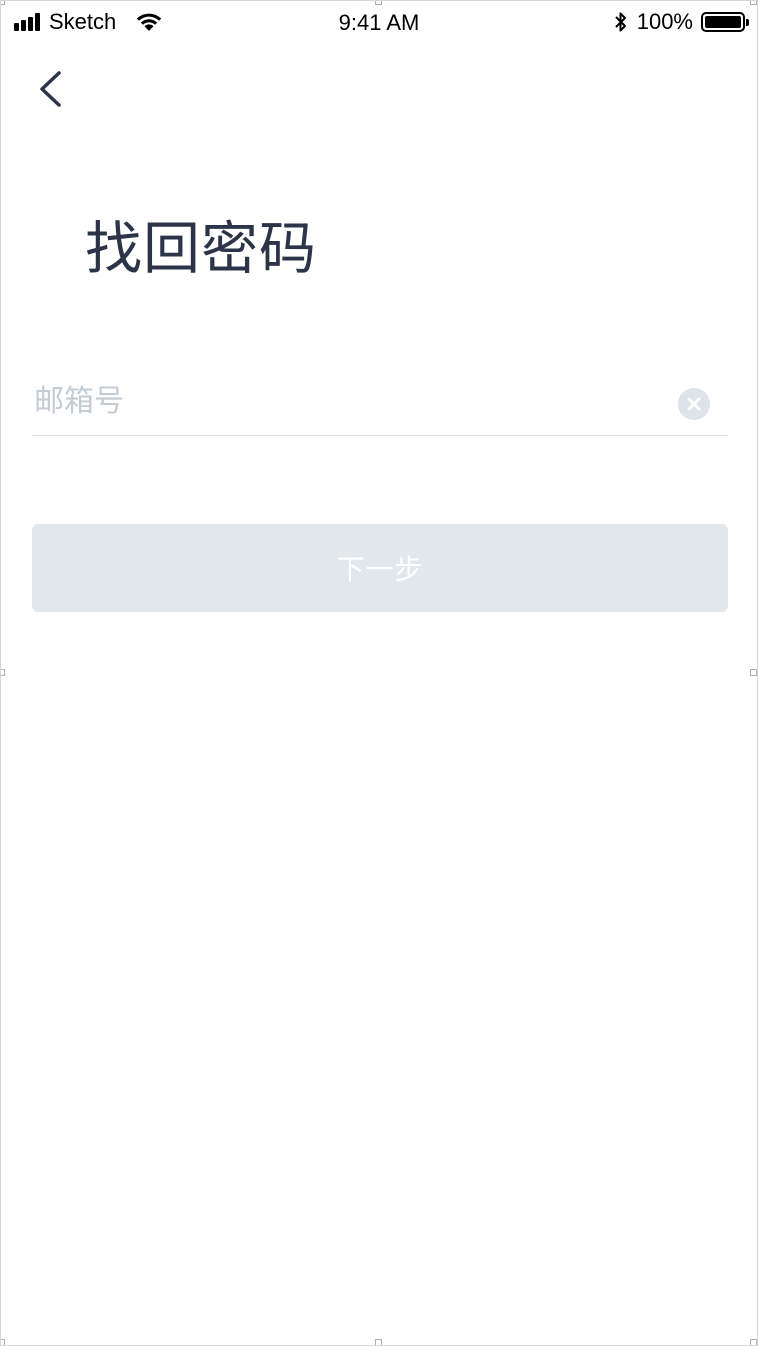  I want to click on battery-percent: 100%, so click(664, 21).